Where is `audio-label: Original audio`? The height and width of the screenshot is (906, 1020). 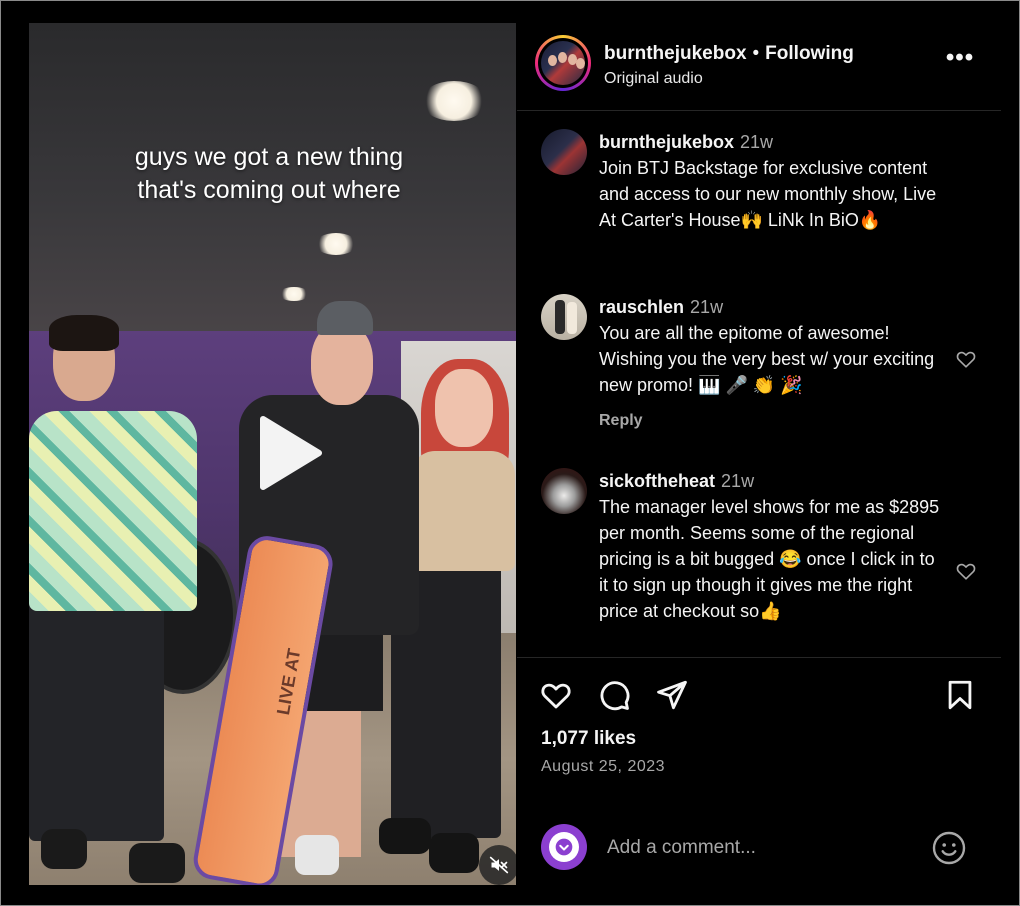 audio-label: Original audio is located at coordinates (653, 79).